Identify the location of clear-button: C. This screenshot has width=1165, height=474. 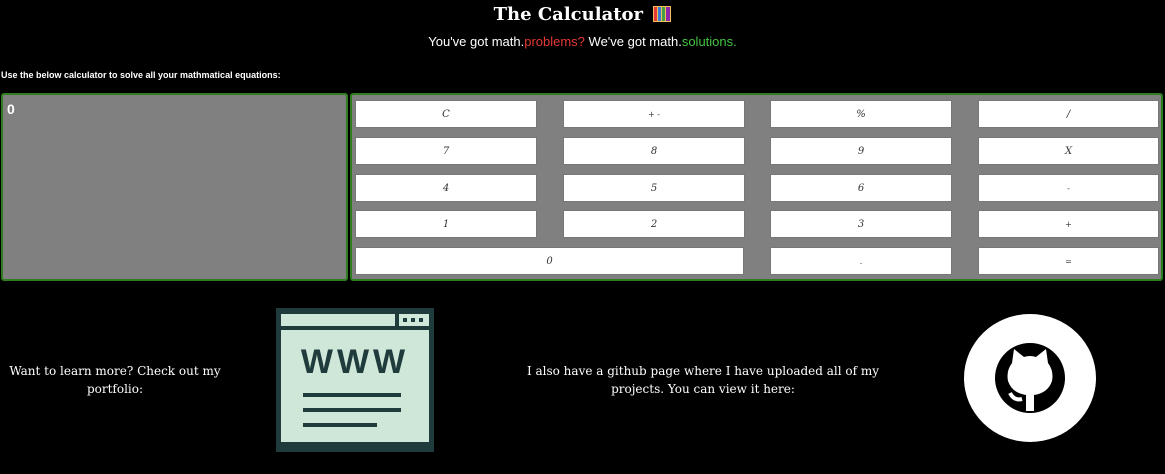
(446, 114).